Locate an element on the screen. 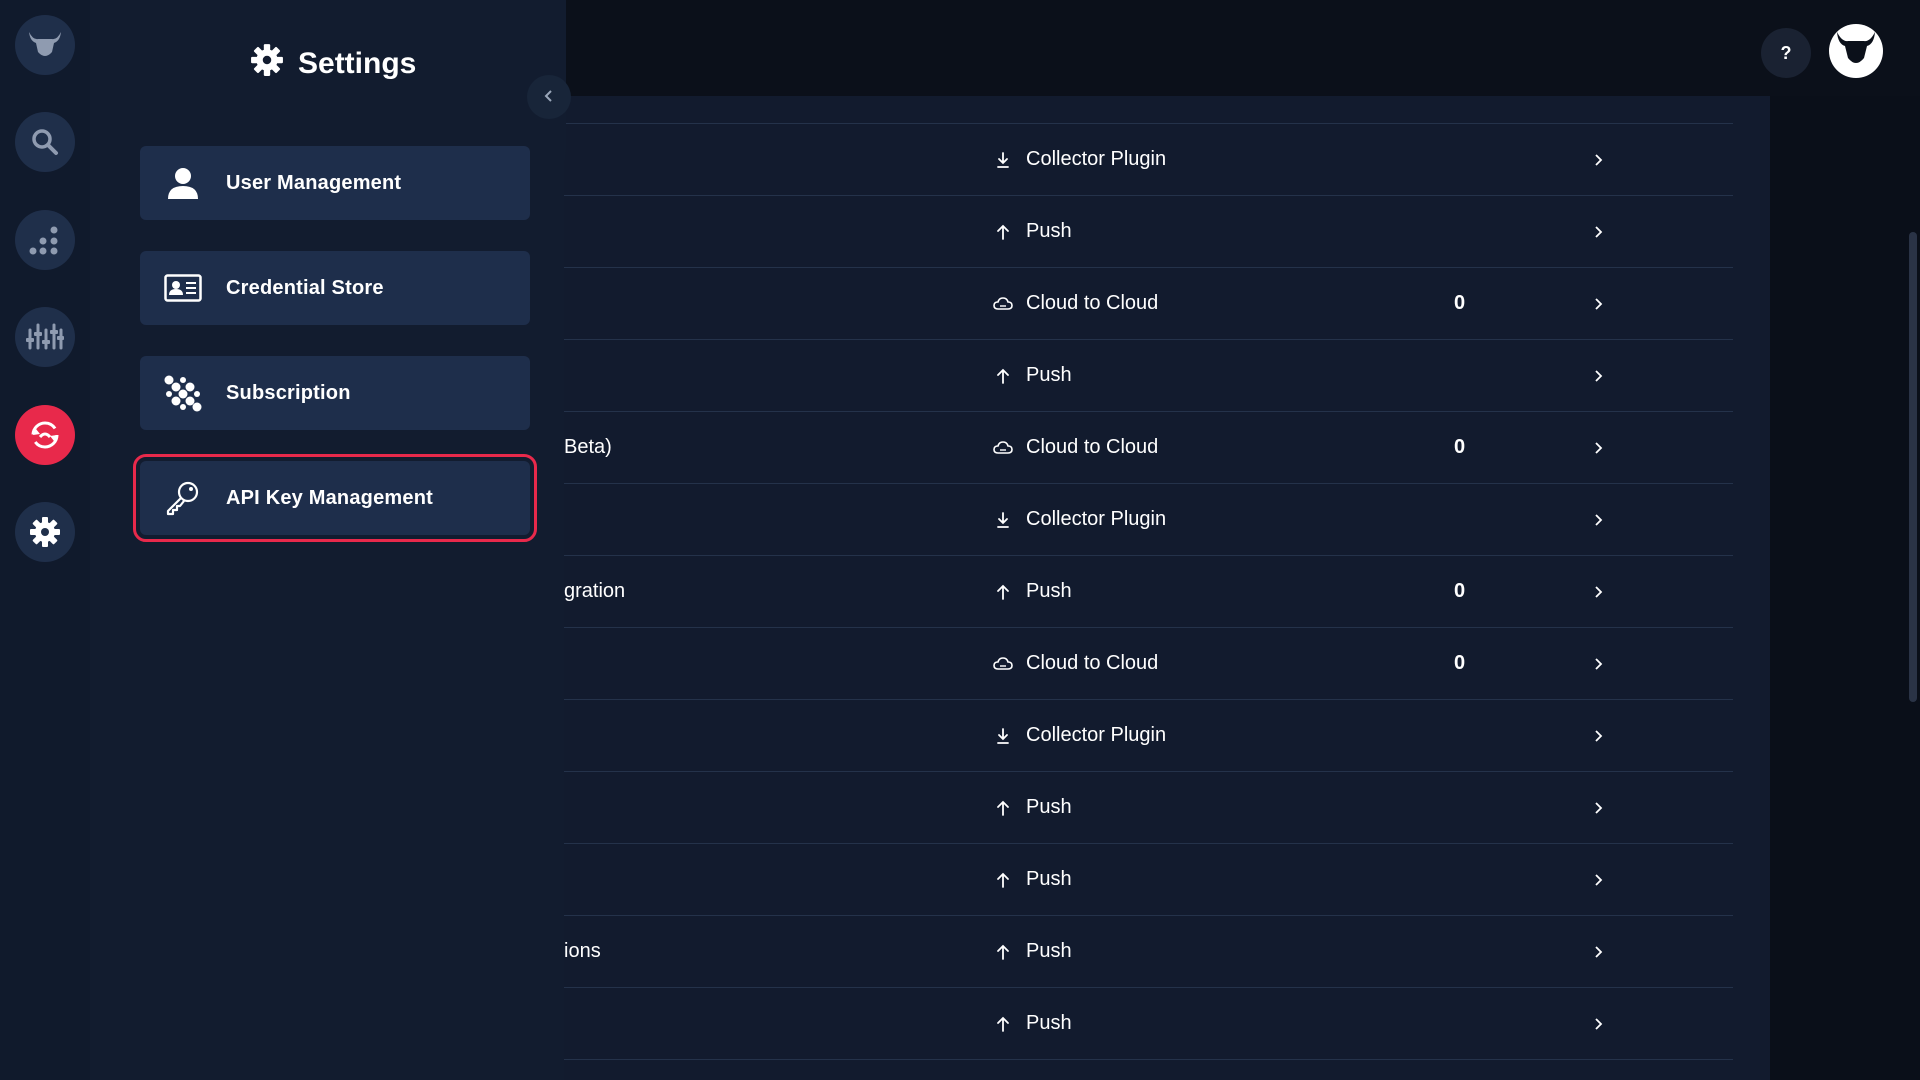  help-label: ? is located at coordinates (1786, 52).